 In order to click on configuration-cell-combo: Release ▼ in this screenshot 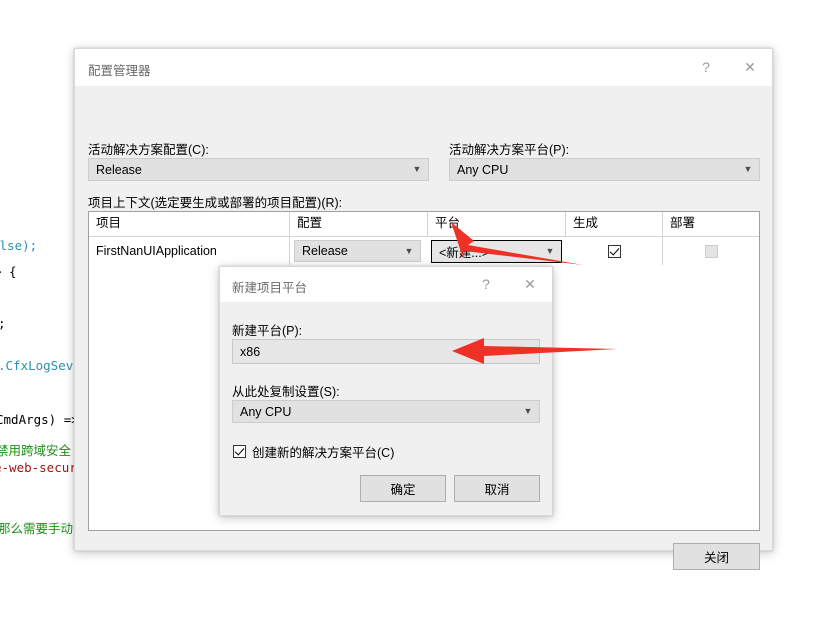, I will do `click(357, 251)`.